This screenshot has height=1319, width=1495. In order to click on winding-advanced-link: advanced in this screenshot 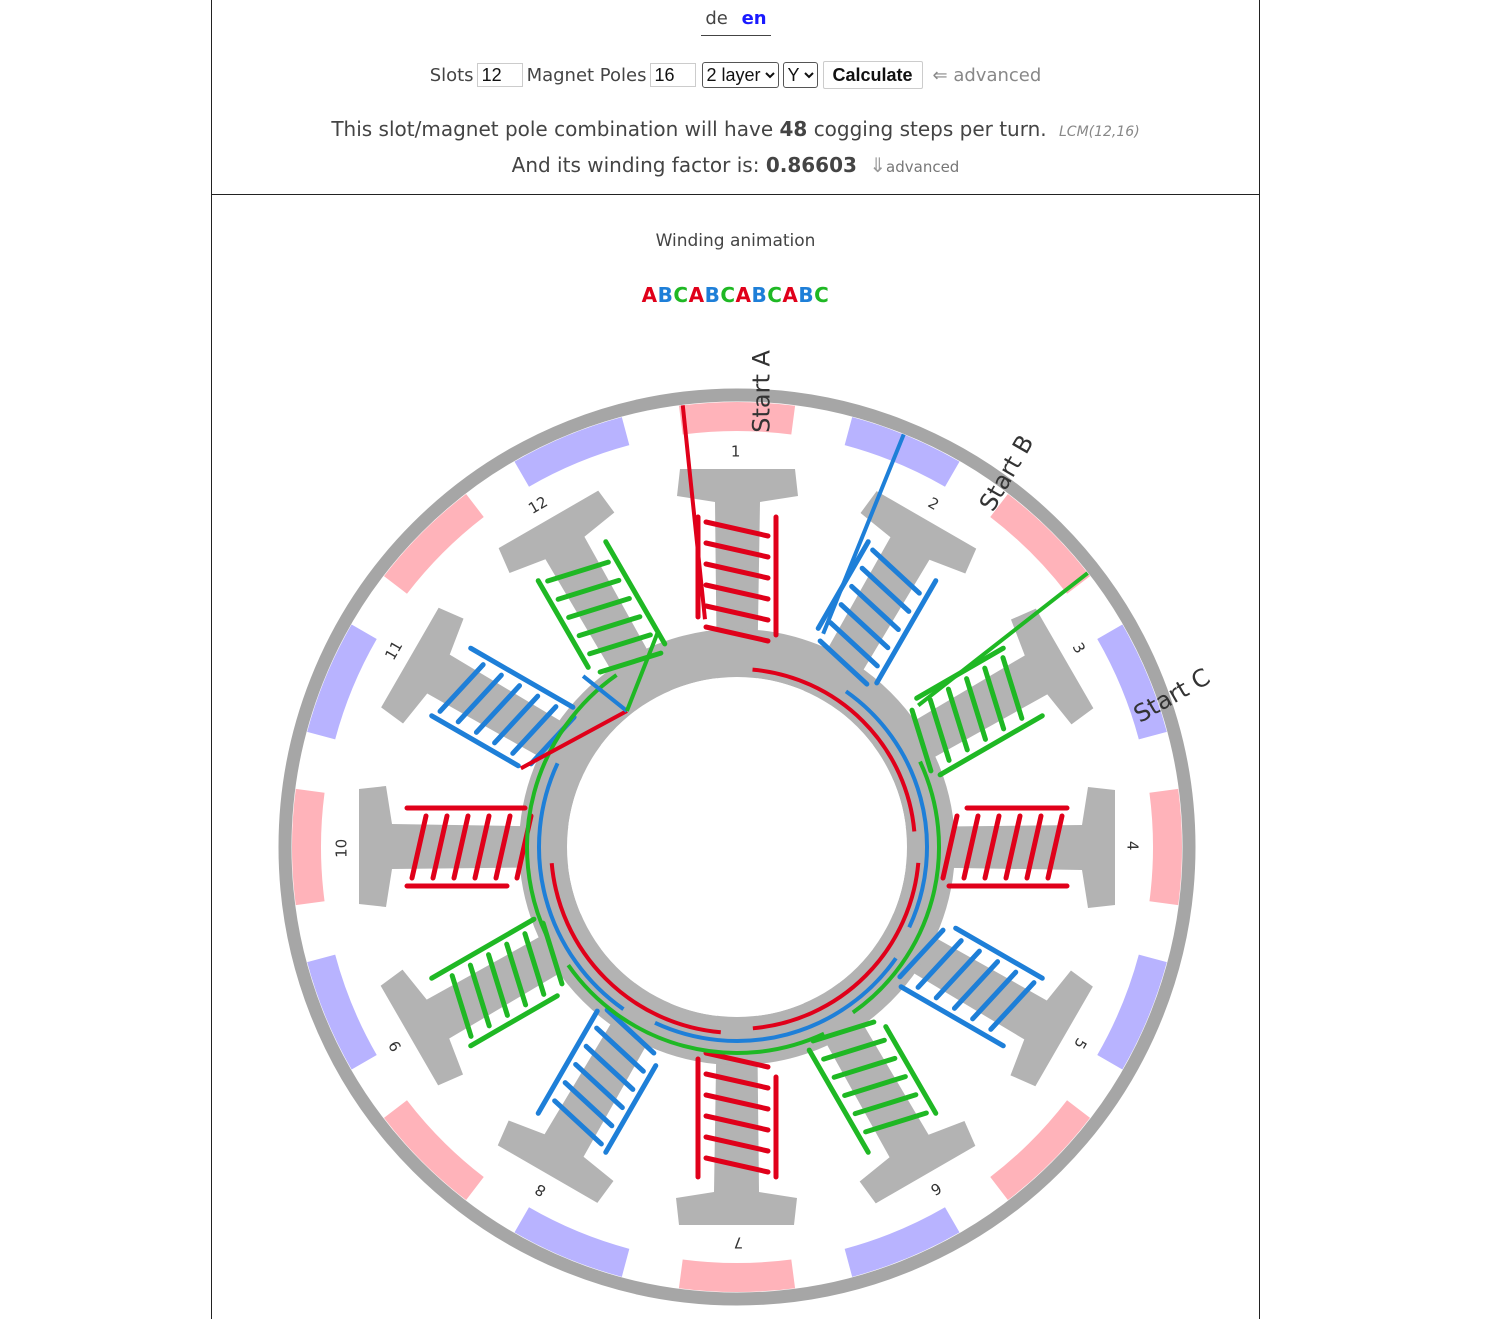, I will do `click(922, 167)`.